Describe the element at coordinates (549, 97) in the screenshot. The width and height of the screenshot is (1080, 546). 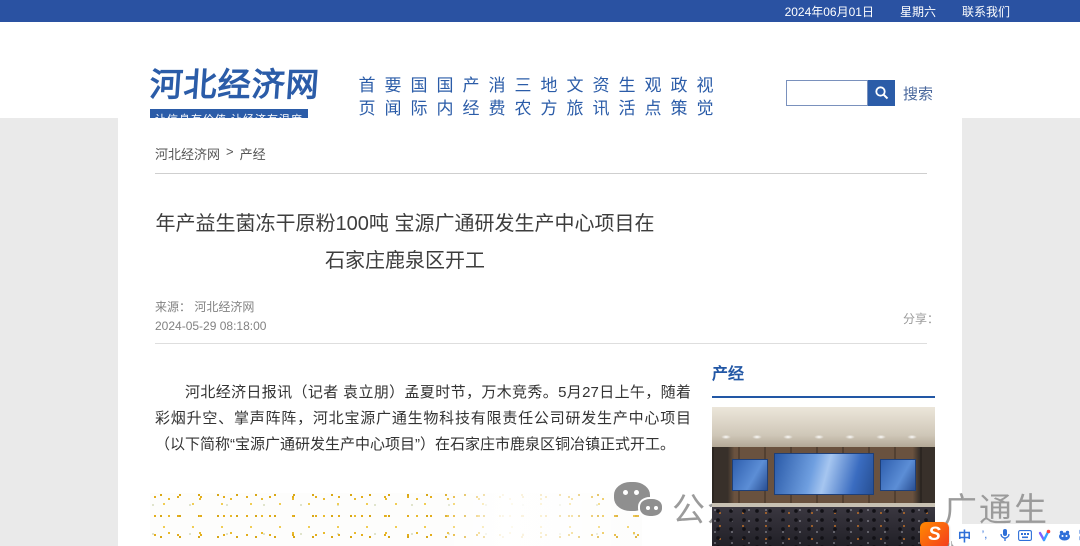
I see `nav-item-local: 地方` at that location.